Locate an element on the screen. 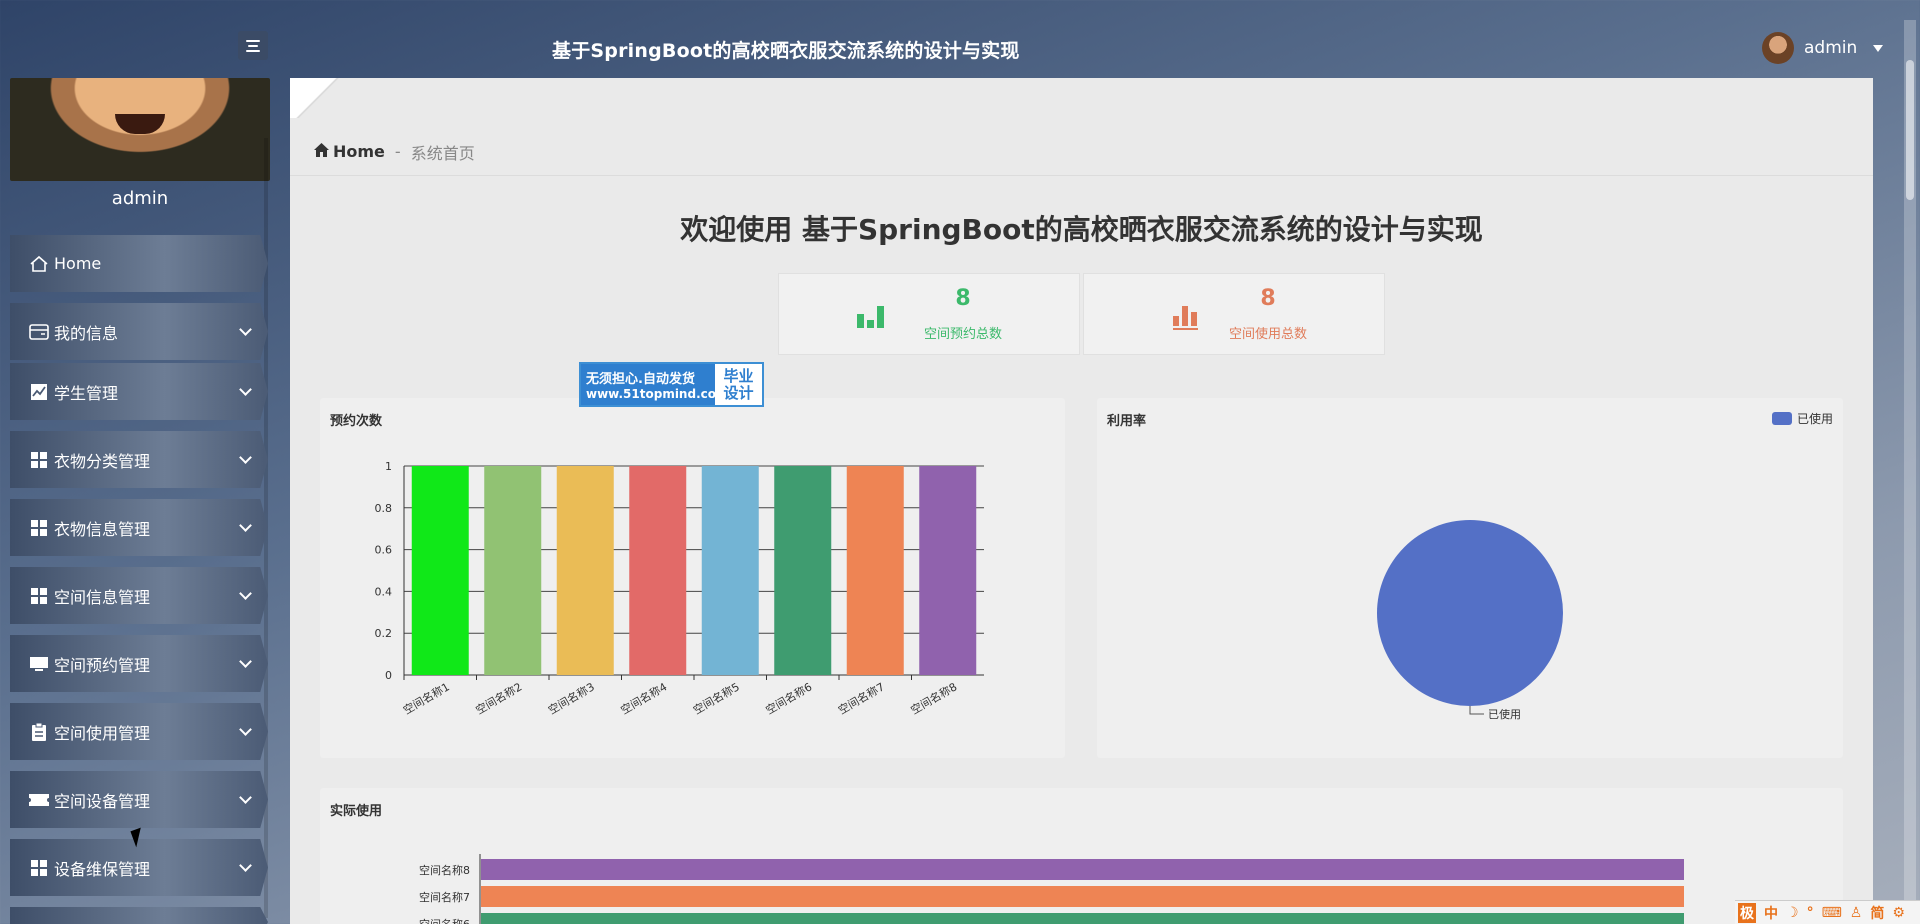 The width and height of the screenshot is (1920, 924). x-tick-label: 空间名称1 is located at coordinates (426, 698).